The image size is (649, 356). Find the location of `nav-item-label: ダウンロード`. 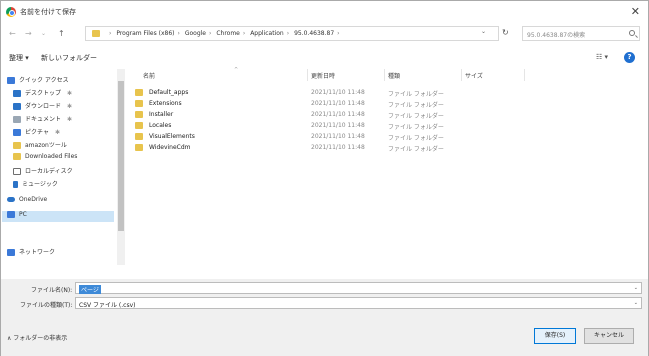

nav-item-label: ダウンロード is located at coordinates (43, 106).